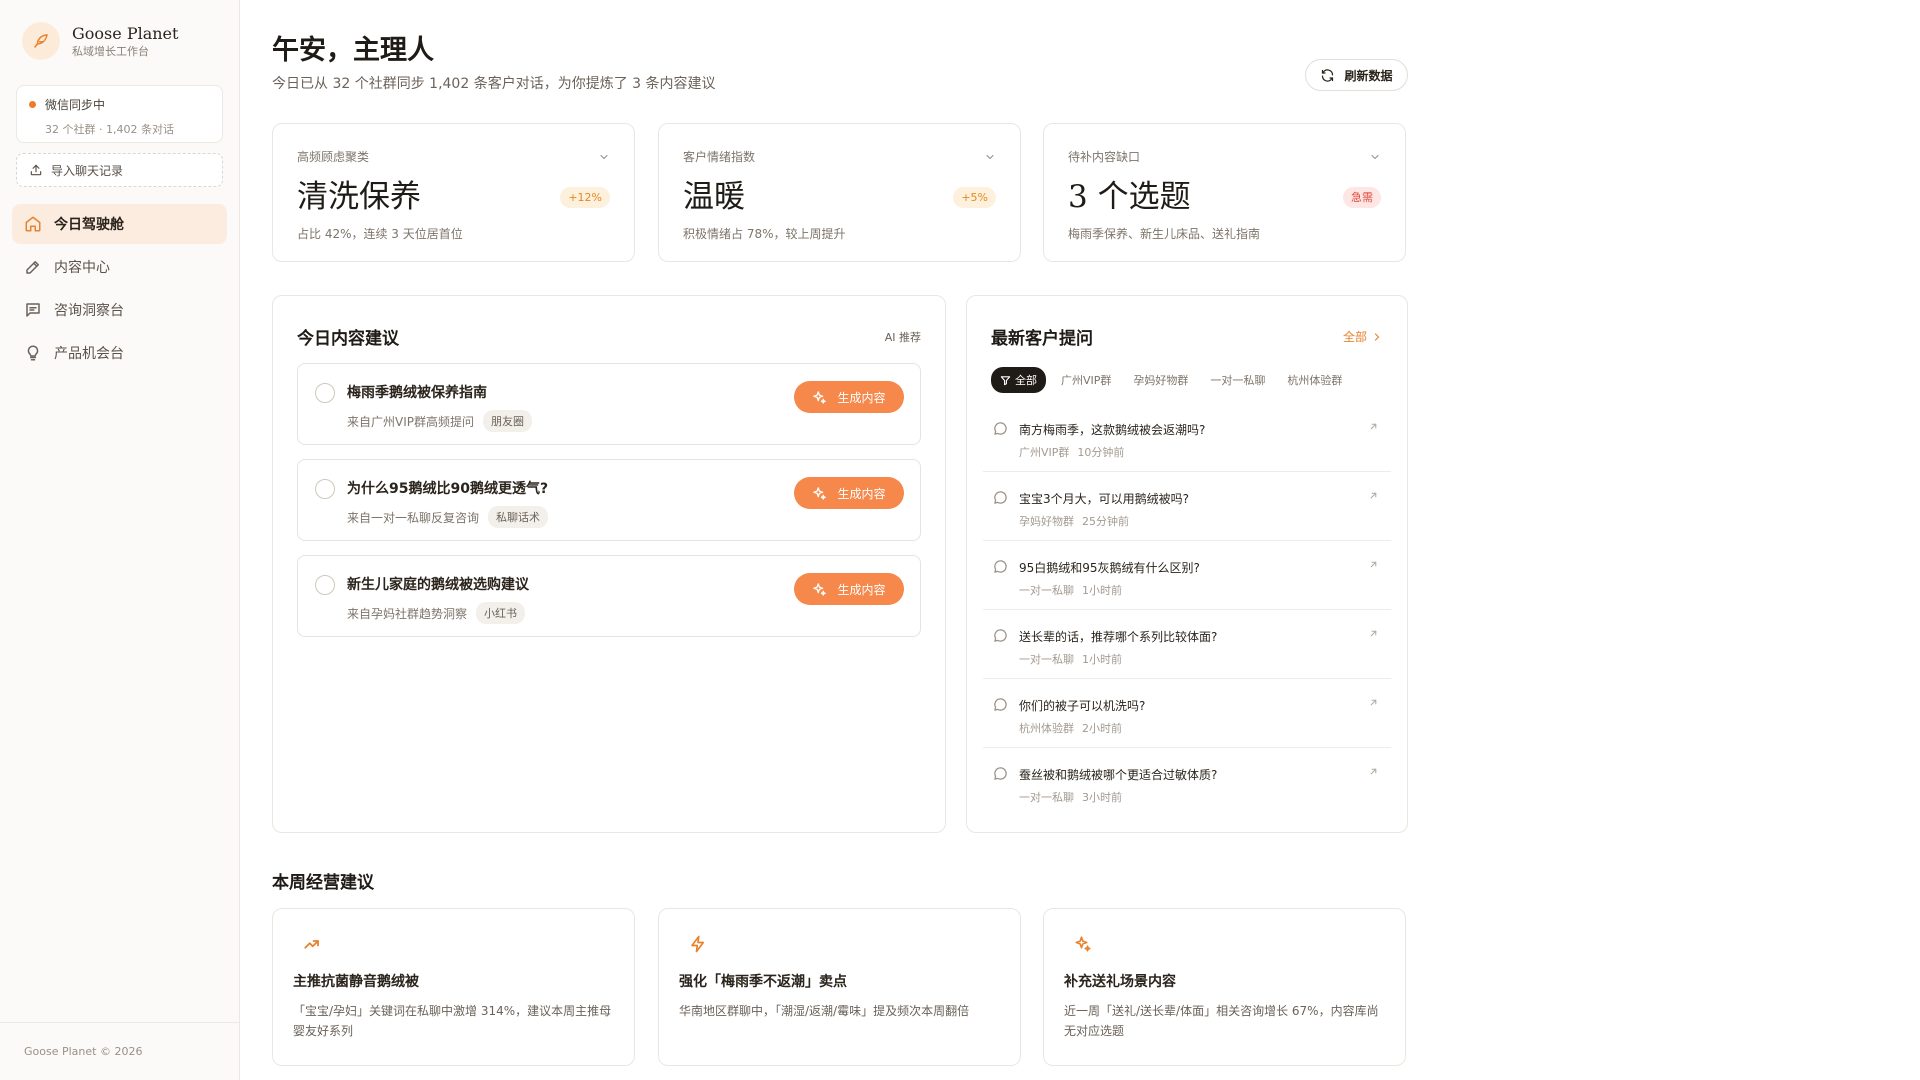 Image resolution: width=1920 pixels, height=1080 pixels. I want to click on sync-status-title: 微信同步中, so click(75, 105).